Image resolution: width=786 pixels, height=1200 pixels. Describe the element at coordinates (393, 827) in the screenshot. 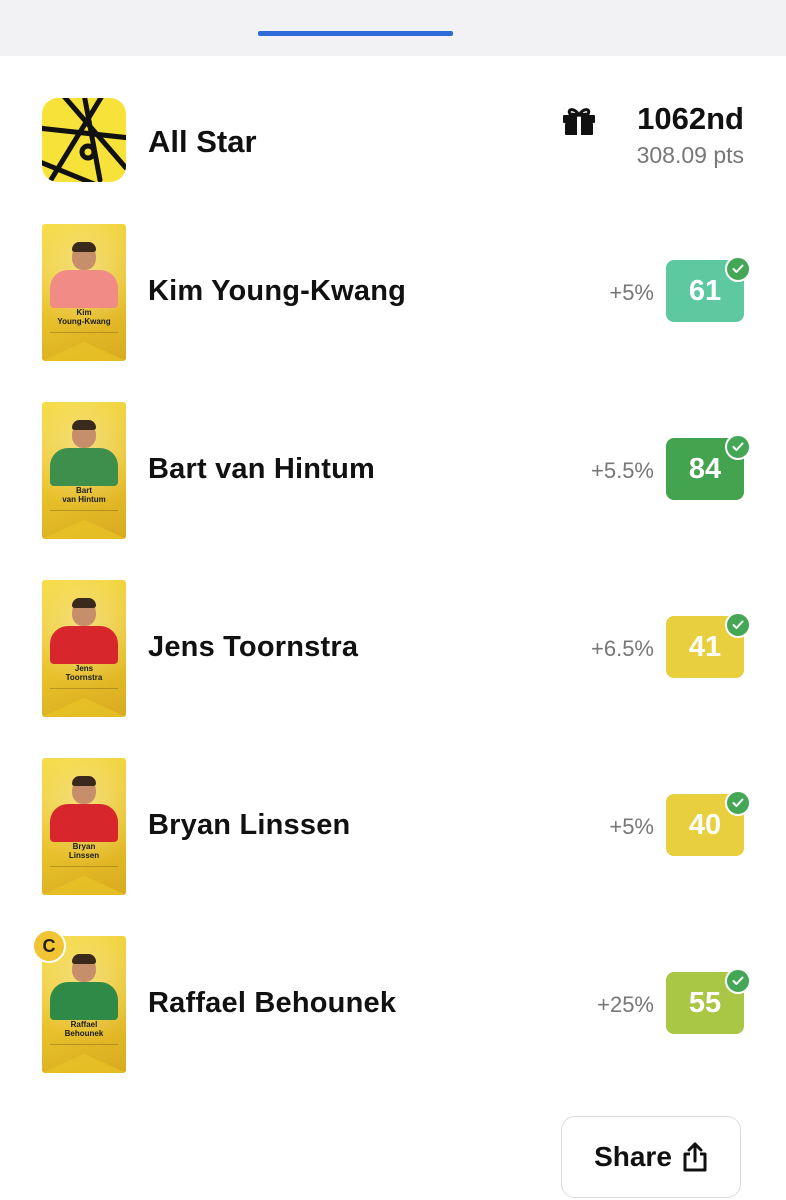

I see `player-row: Bryan Linssen Bryan Linssen +5% 40` at that location.